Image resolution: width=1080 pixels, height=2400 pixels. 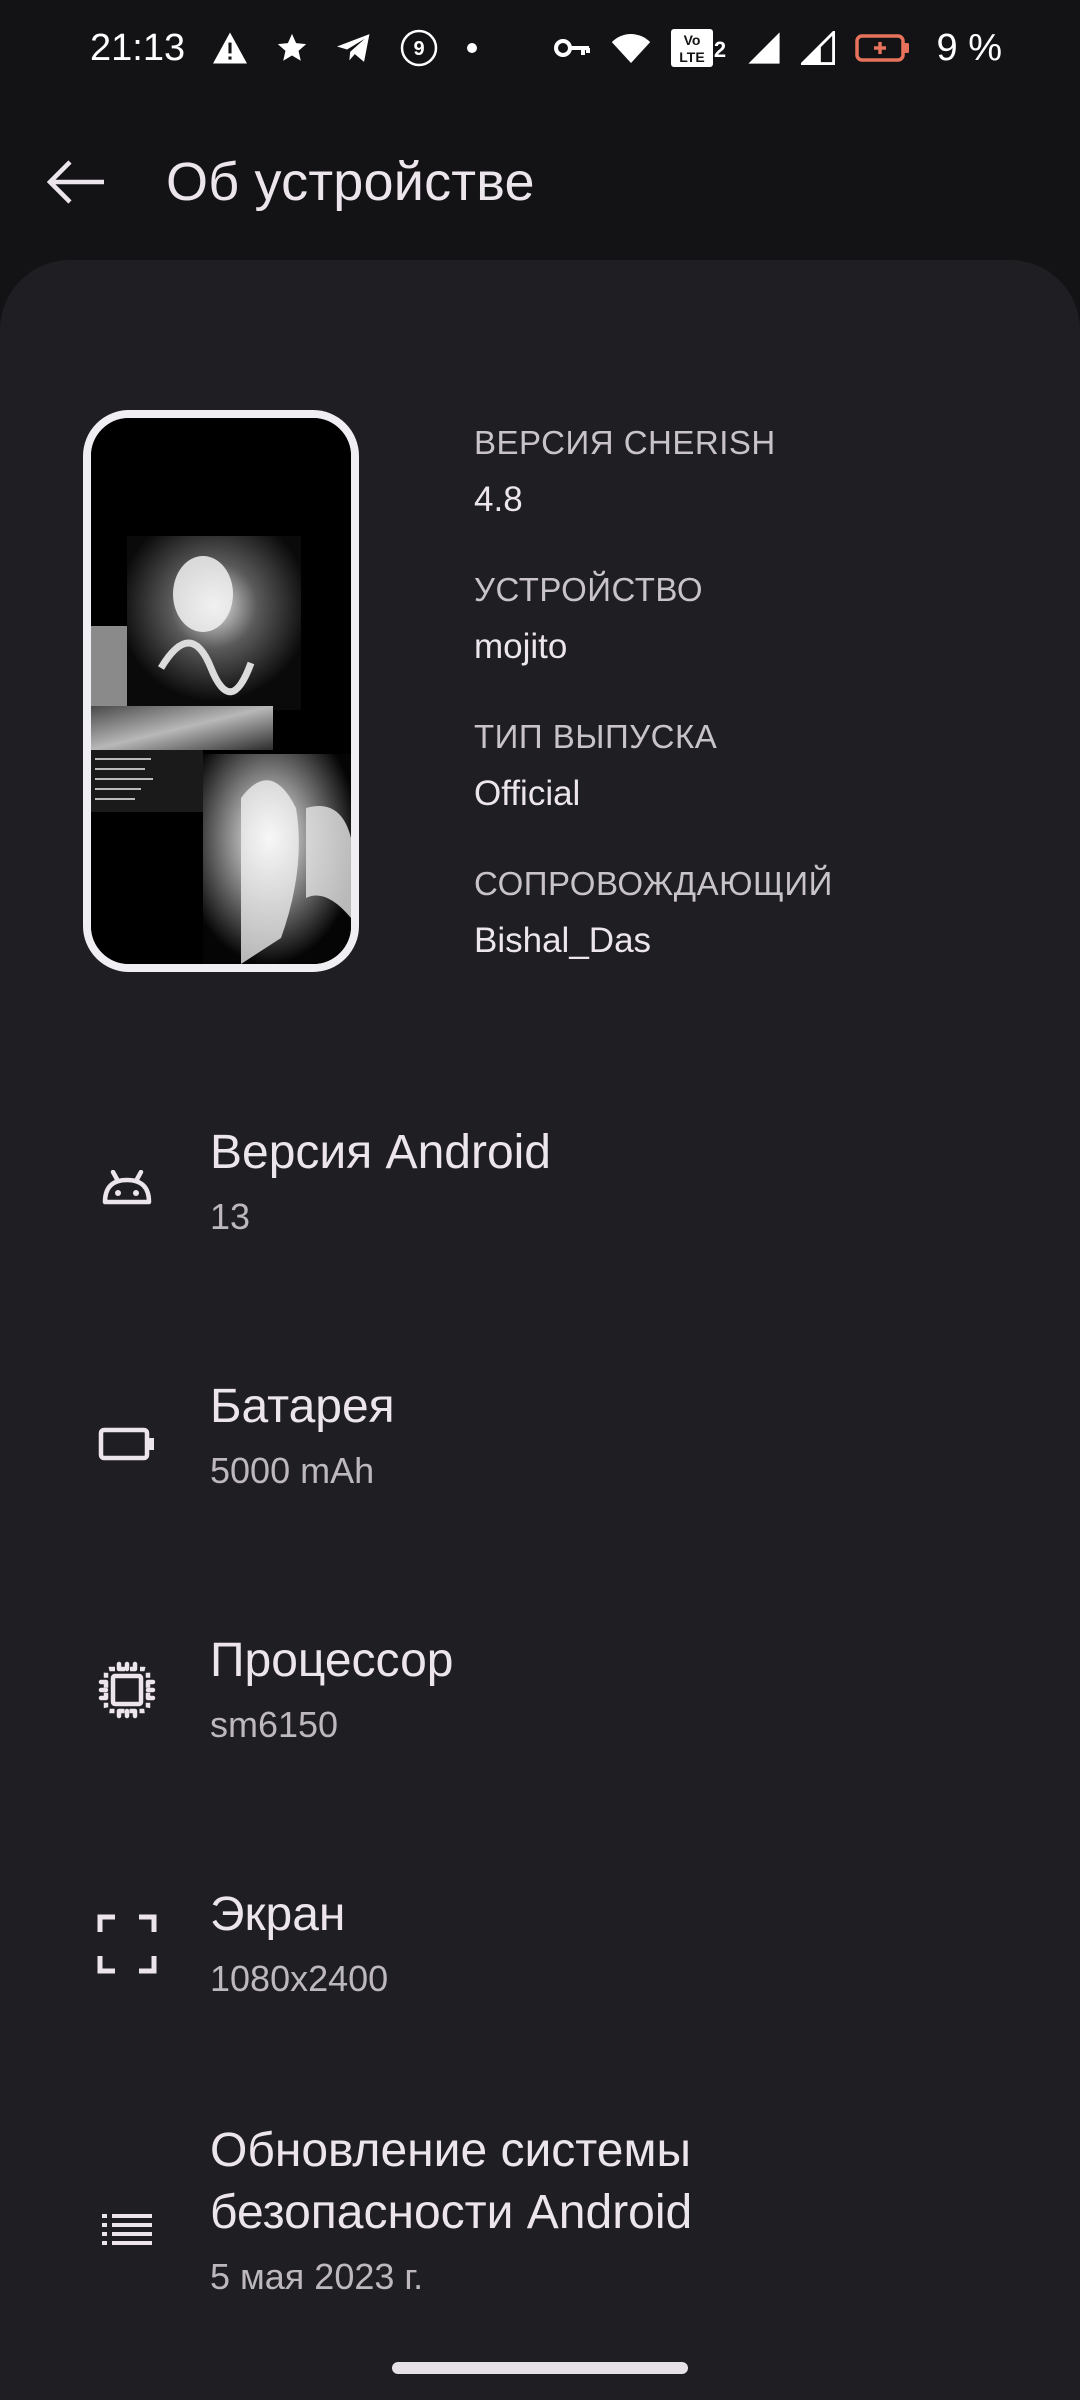 What do you see at coordinates (498, 499) in the screenshot?
I see `info-value: 4.8` at bounding box center [498, 499].